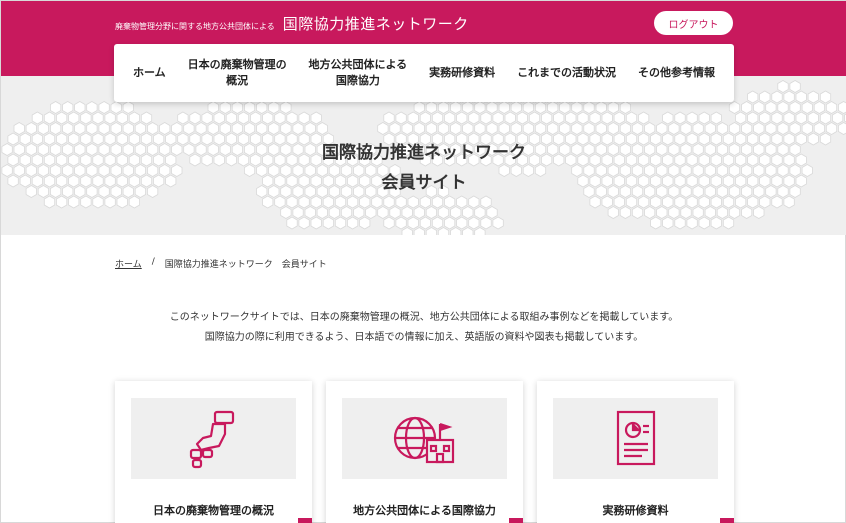  I want to click on nav-item-other-references: その他参考情報, so click(676, 73).